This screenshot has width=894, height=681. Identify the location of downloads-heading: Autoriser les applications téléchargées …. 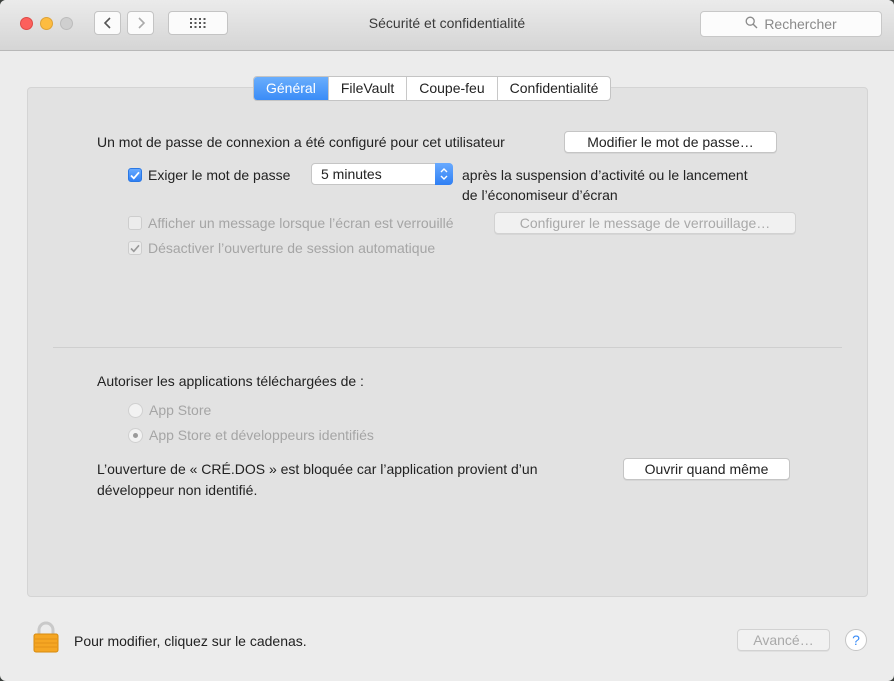
(230, 381).